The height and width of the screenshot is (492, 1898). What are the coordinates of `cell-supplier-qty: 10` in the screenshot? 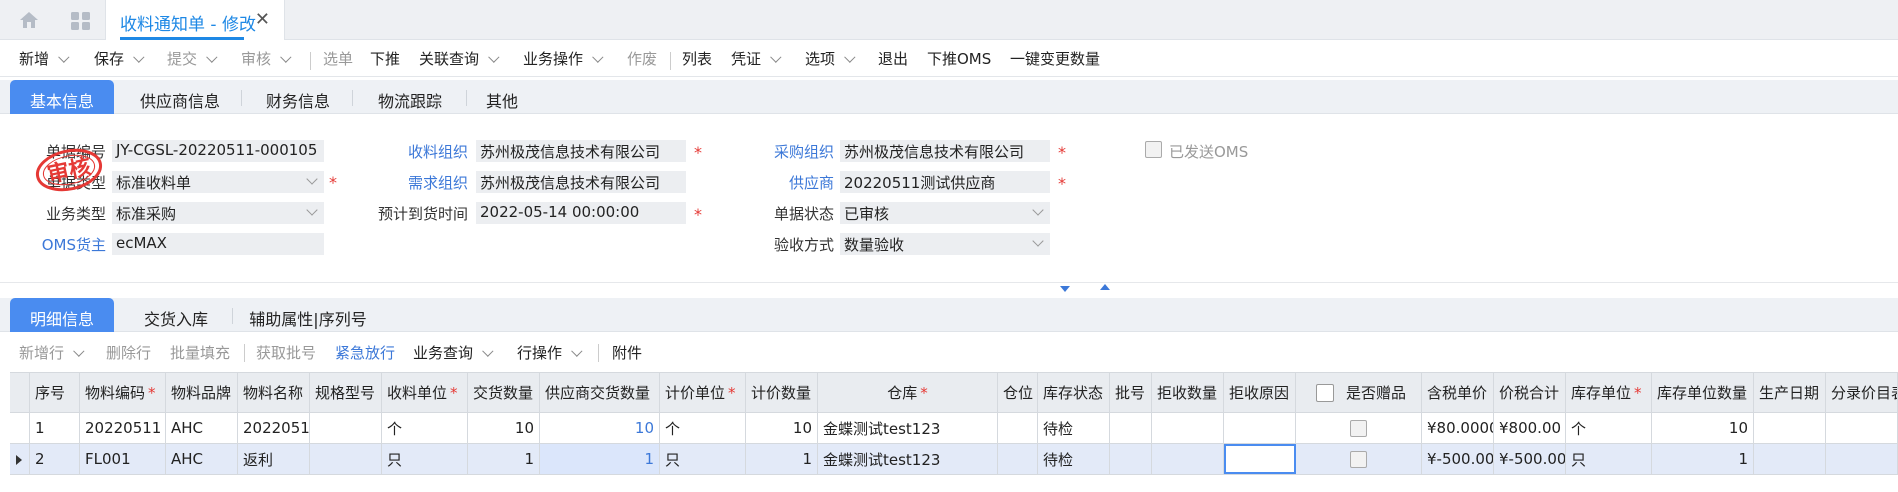 It's located at (600, 428).